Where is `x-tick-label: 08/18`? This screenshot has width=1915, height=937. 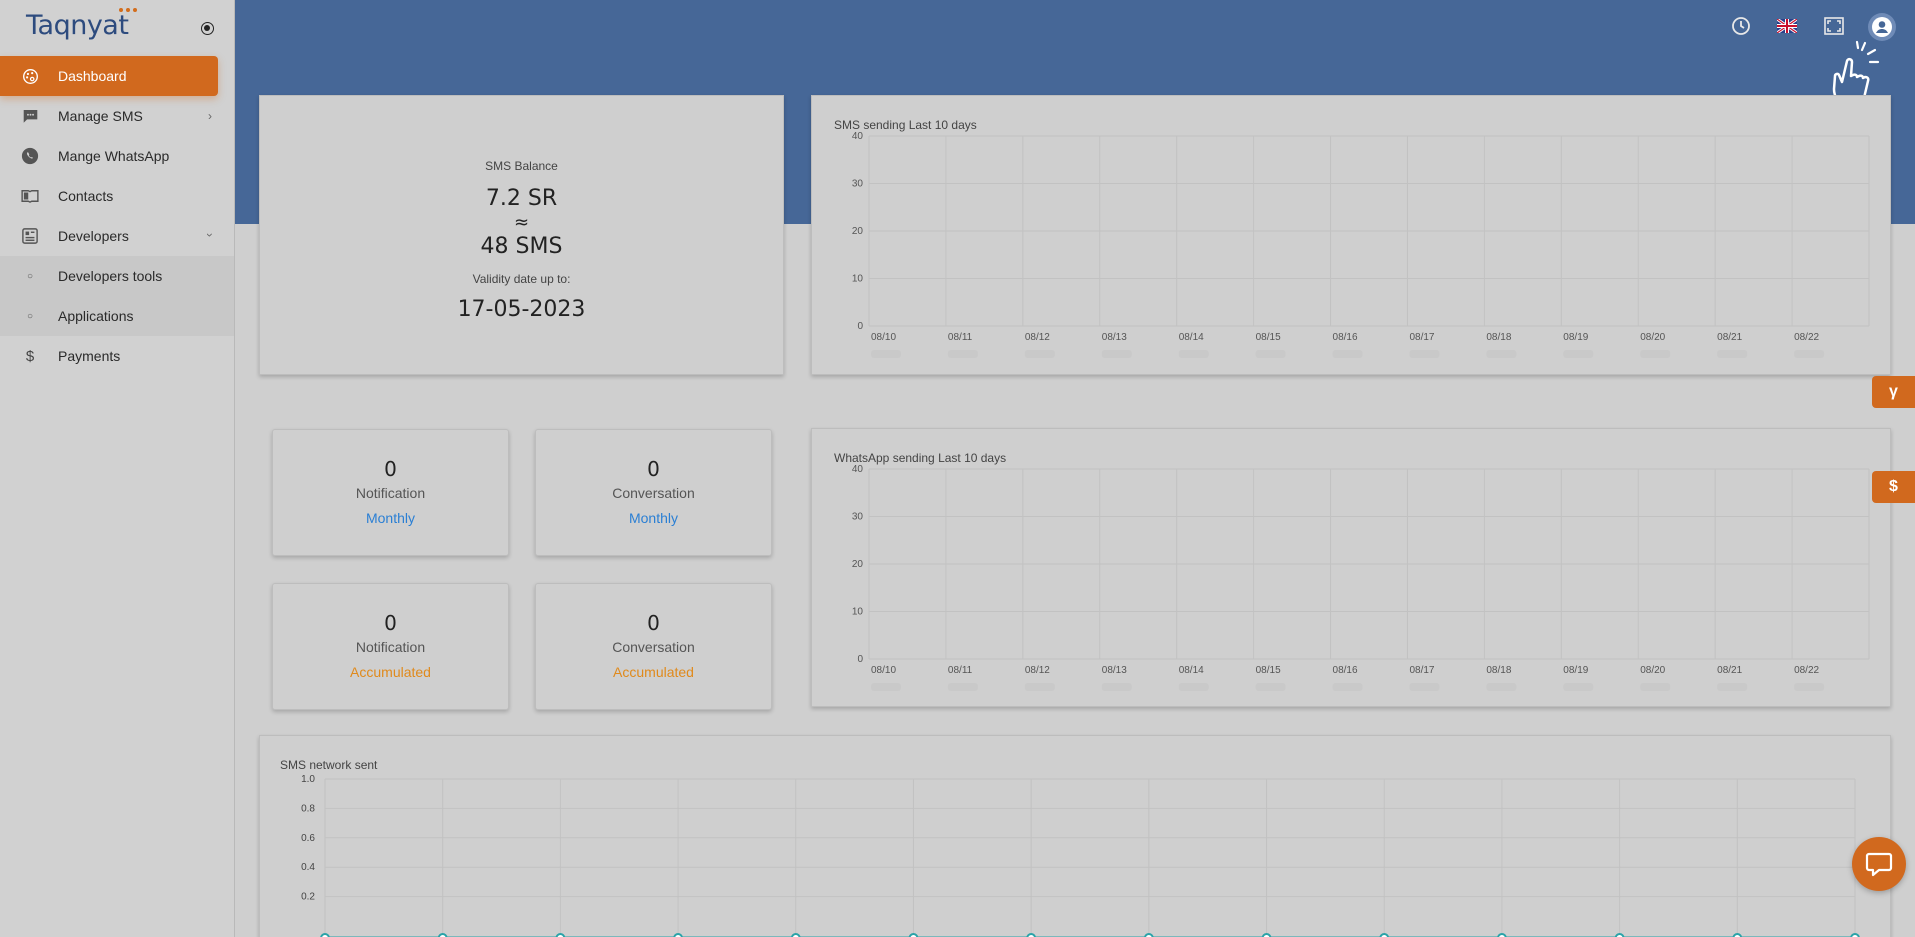
x-tick-label: 08/18 is located at coordinates (1498, 670).